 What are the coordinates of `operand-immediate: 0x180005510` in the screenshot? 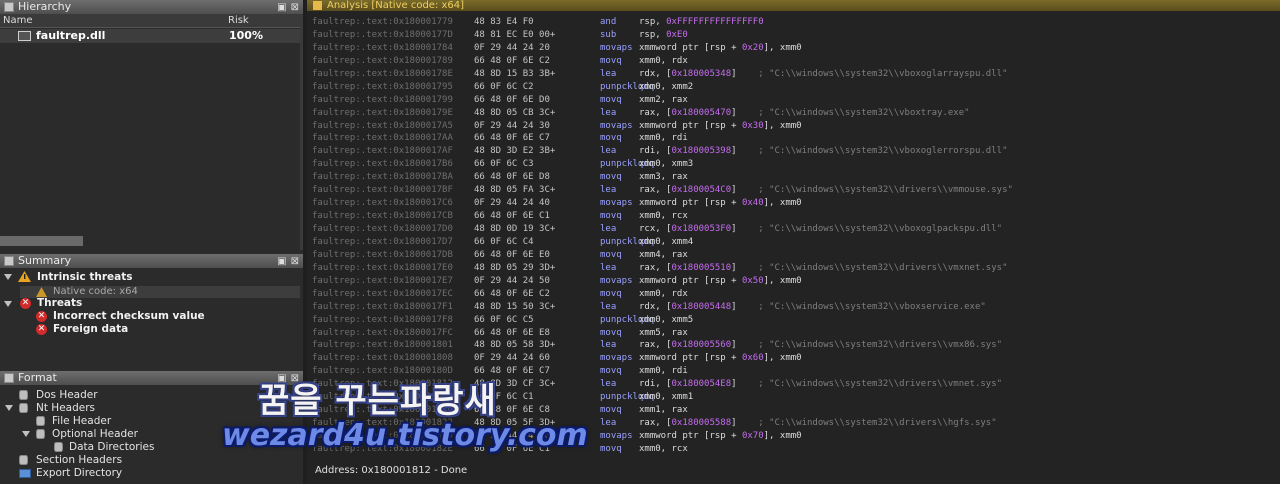 It's located at (701, 267).